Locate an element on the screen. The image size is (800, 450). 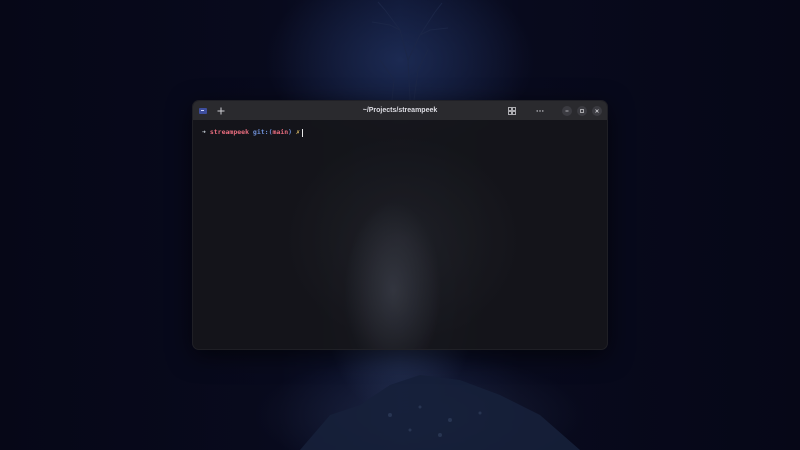
new-tab-button is located at coordinates (221, 111).